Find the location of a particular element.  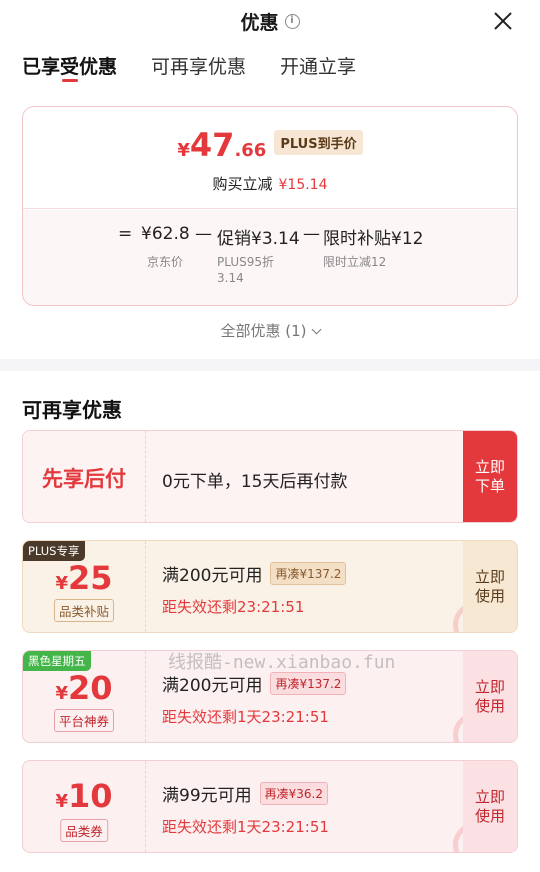

coupon-type-label: 品类补贴 is located at coordinates (84, 610).